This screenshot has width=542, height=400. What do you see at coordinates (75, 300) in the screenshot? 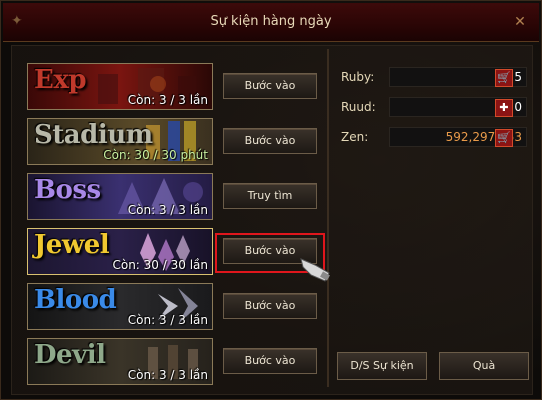
I see `event-name: Blood` at bounding box center [75, 300].